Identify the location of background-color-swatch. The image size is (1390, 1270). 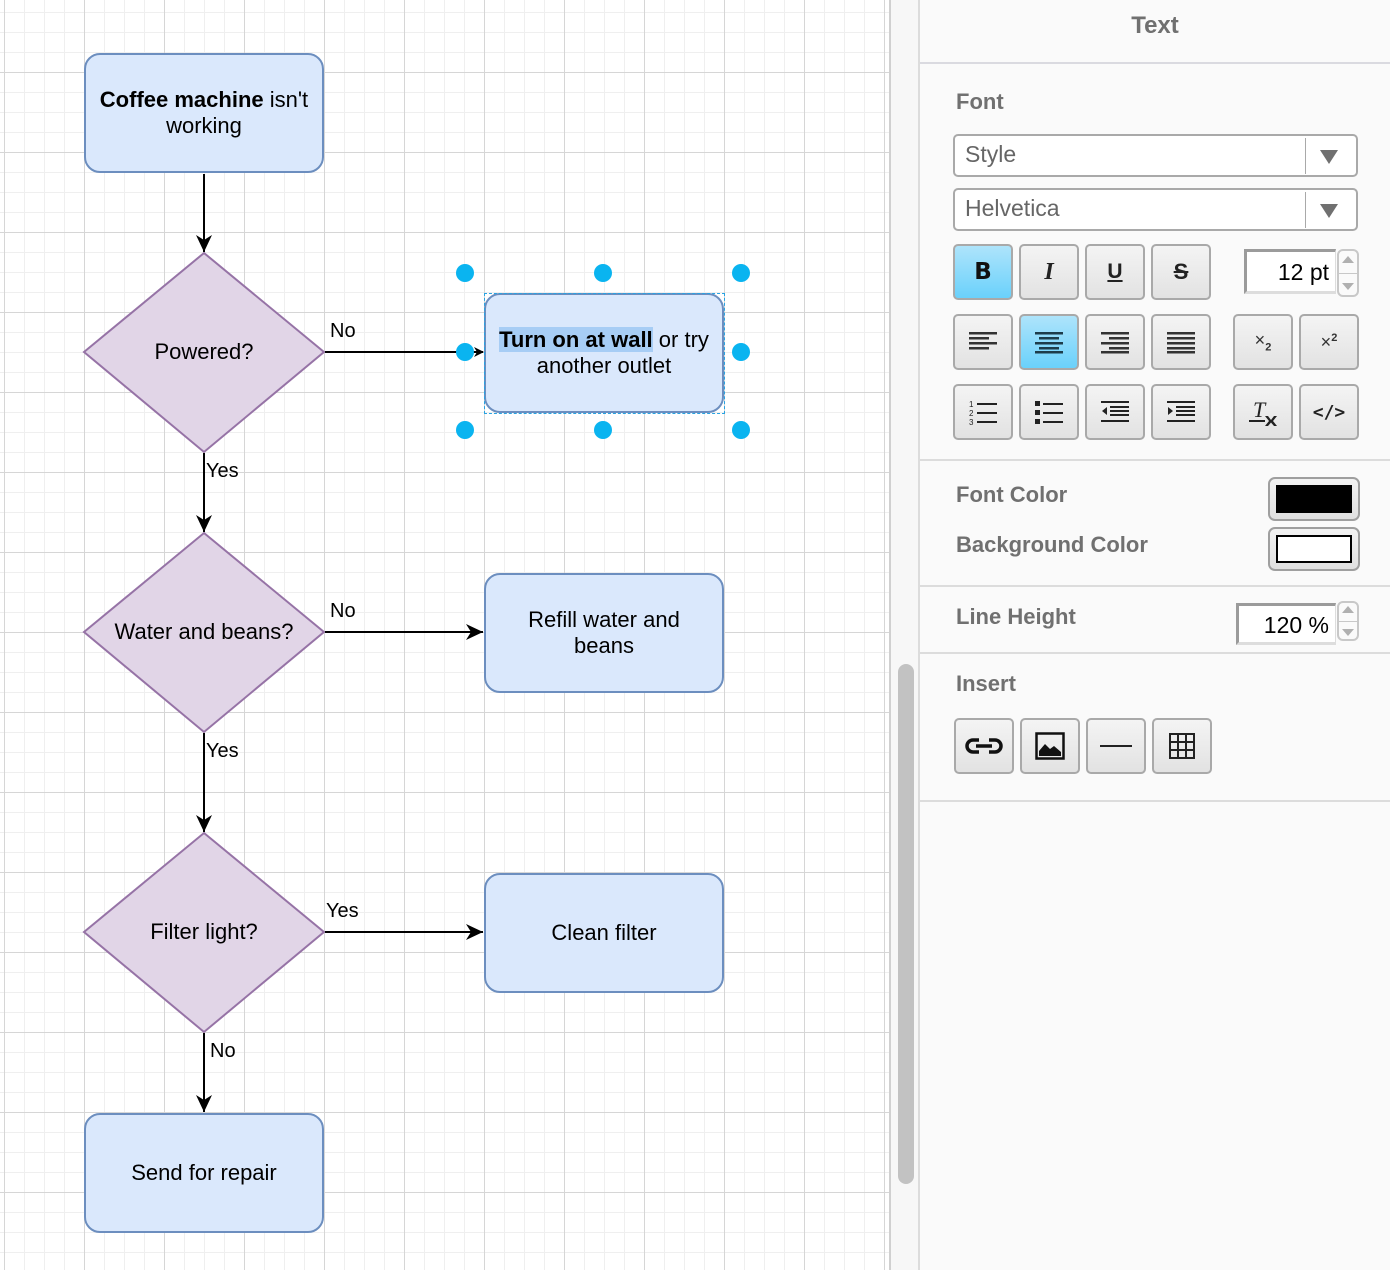
(1314, 549).